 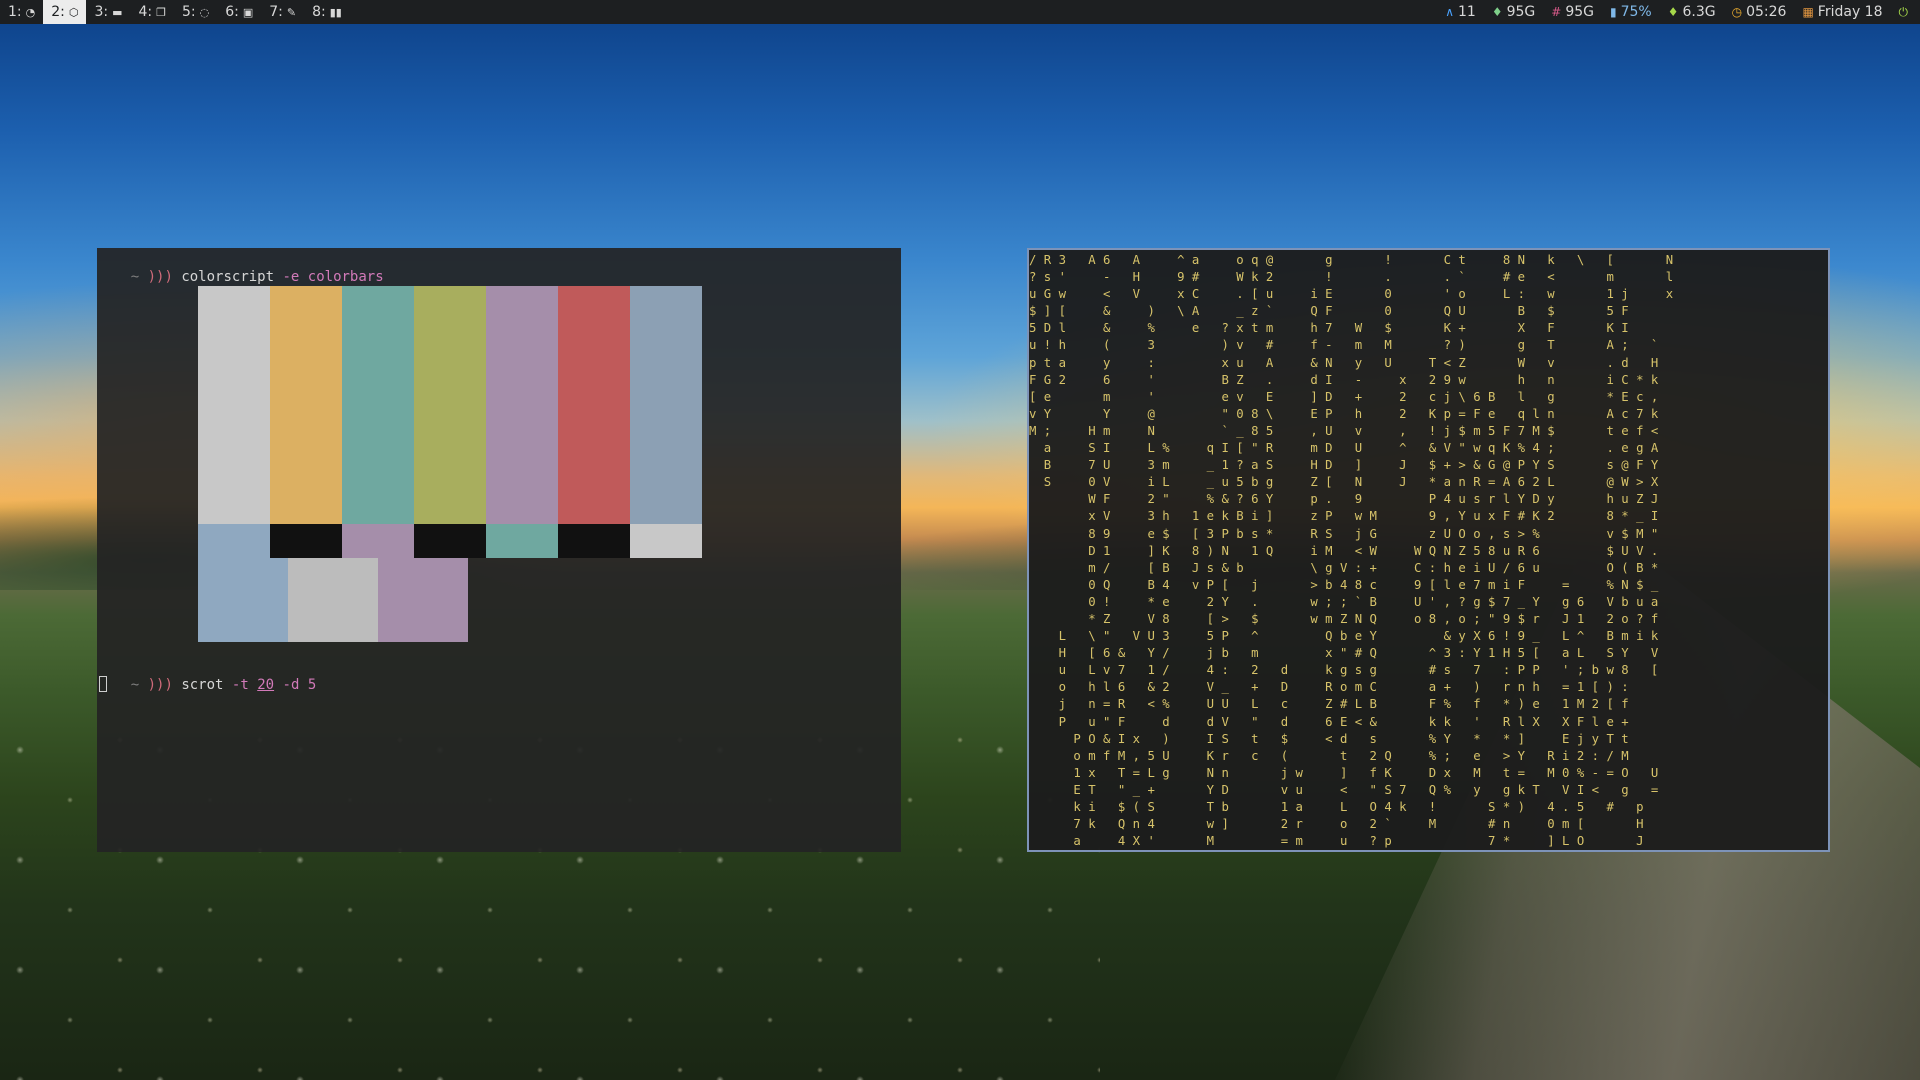 What do you see at coordinates (1613, 12) in the screenshot?
I see `battery-icon: ▮` at bounding box center [1613, 12].